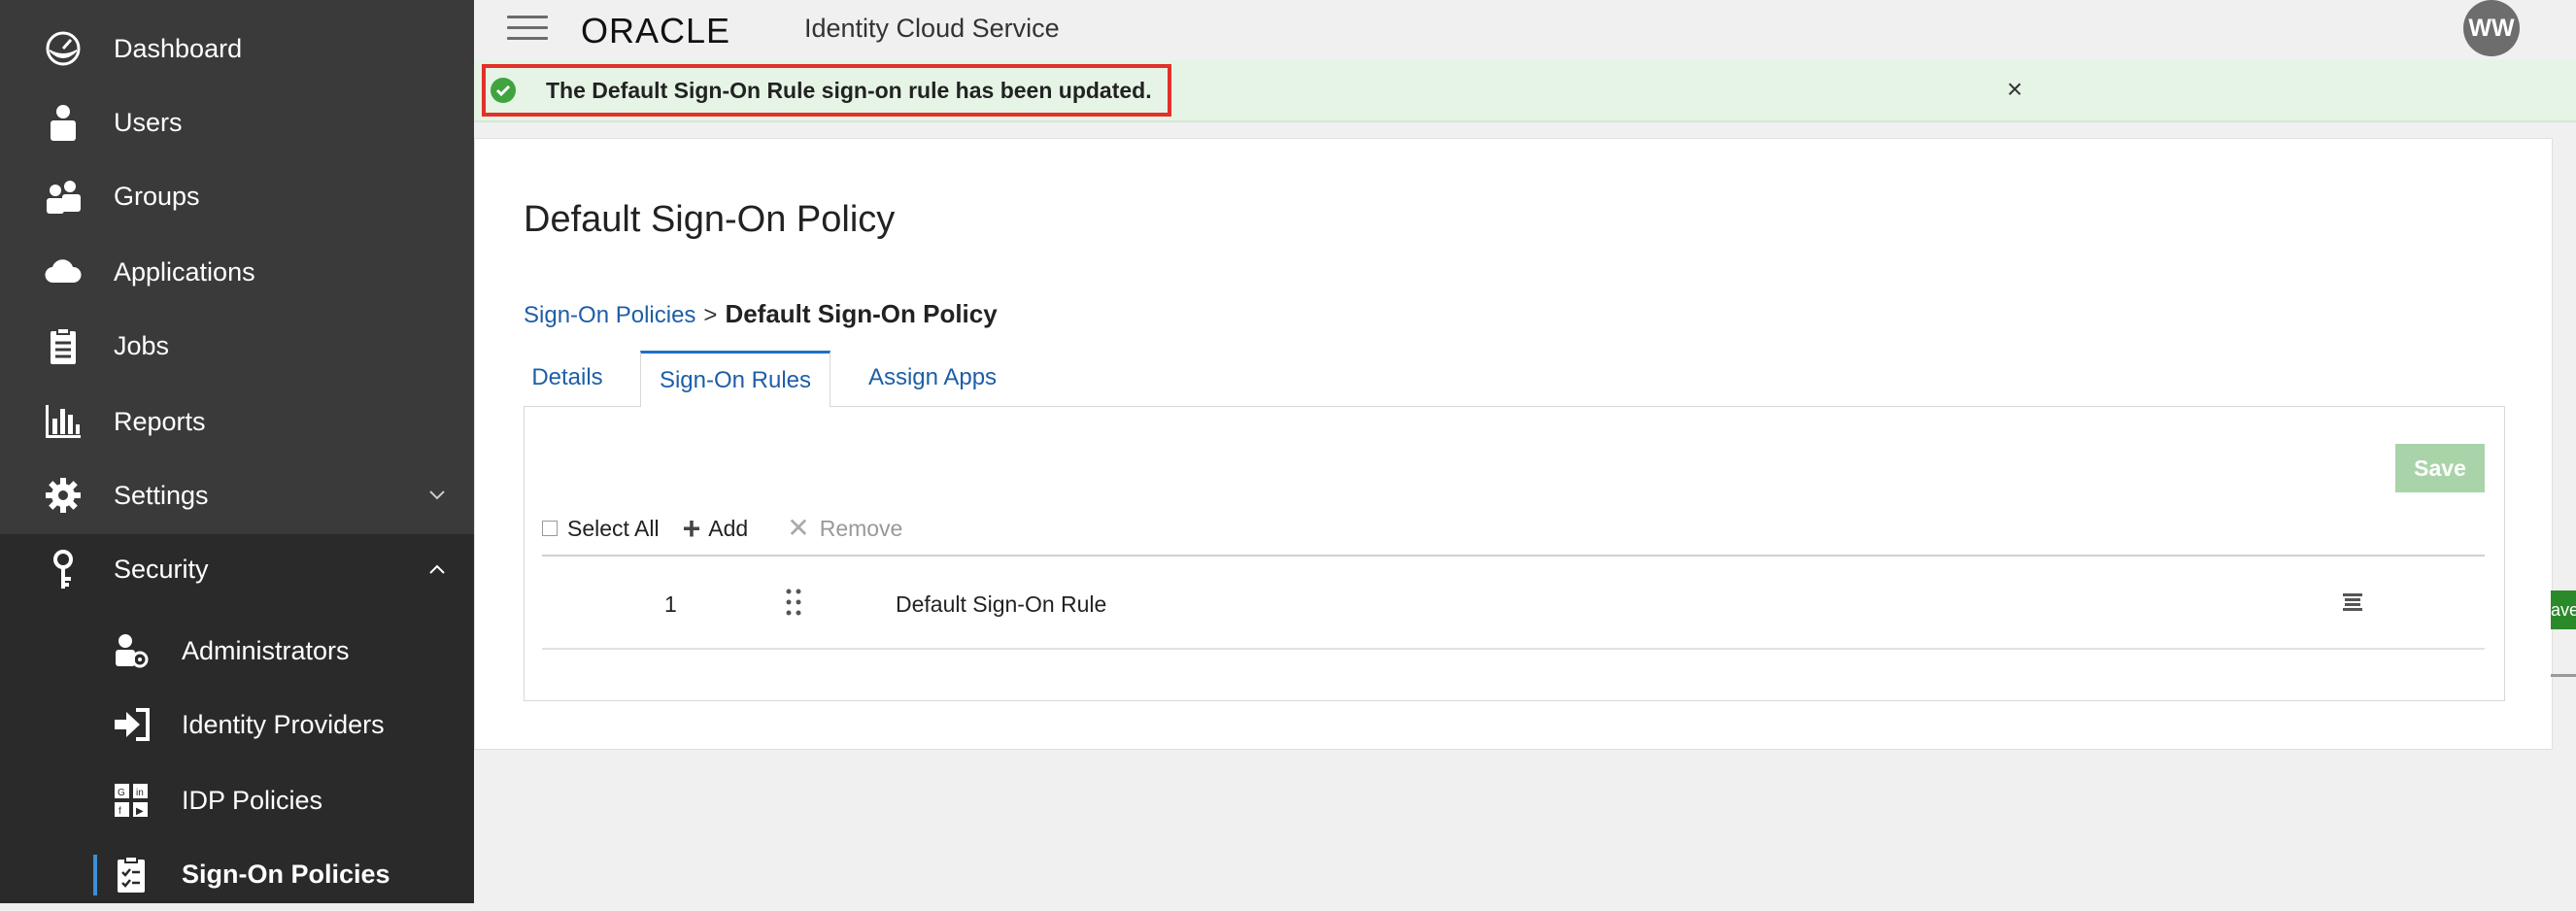 This screenshot has width=2576, height=911. Describe the element at coordinates (157, 196) in the screenshot. I see `sidebar-item-label: Groups` at that location.